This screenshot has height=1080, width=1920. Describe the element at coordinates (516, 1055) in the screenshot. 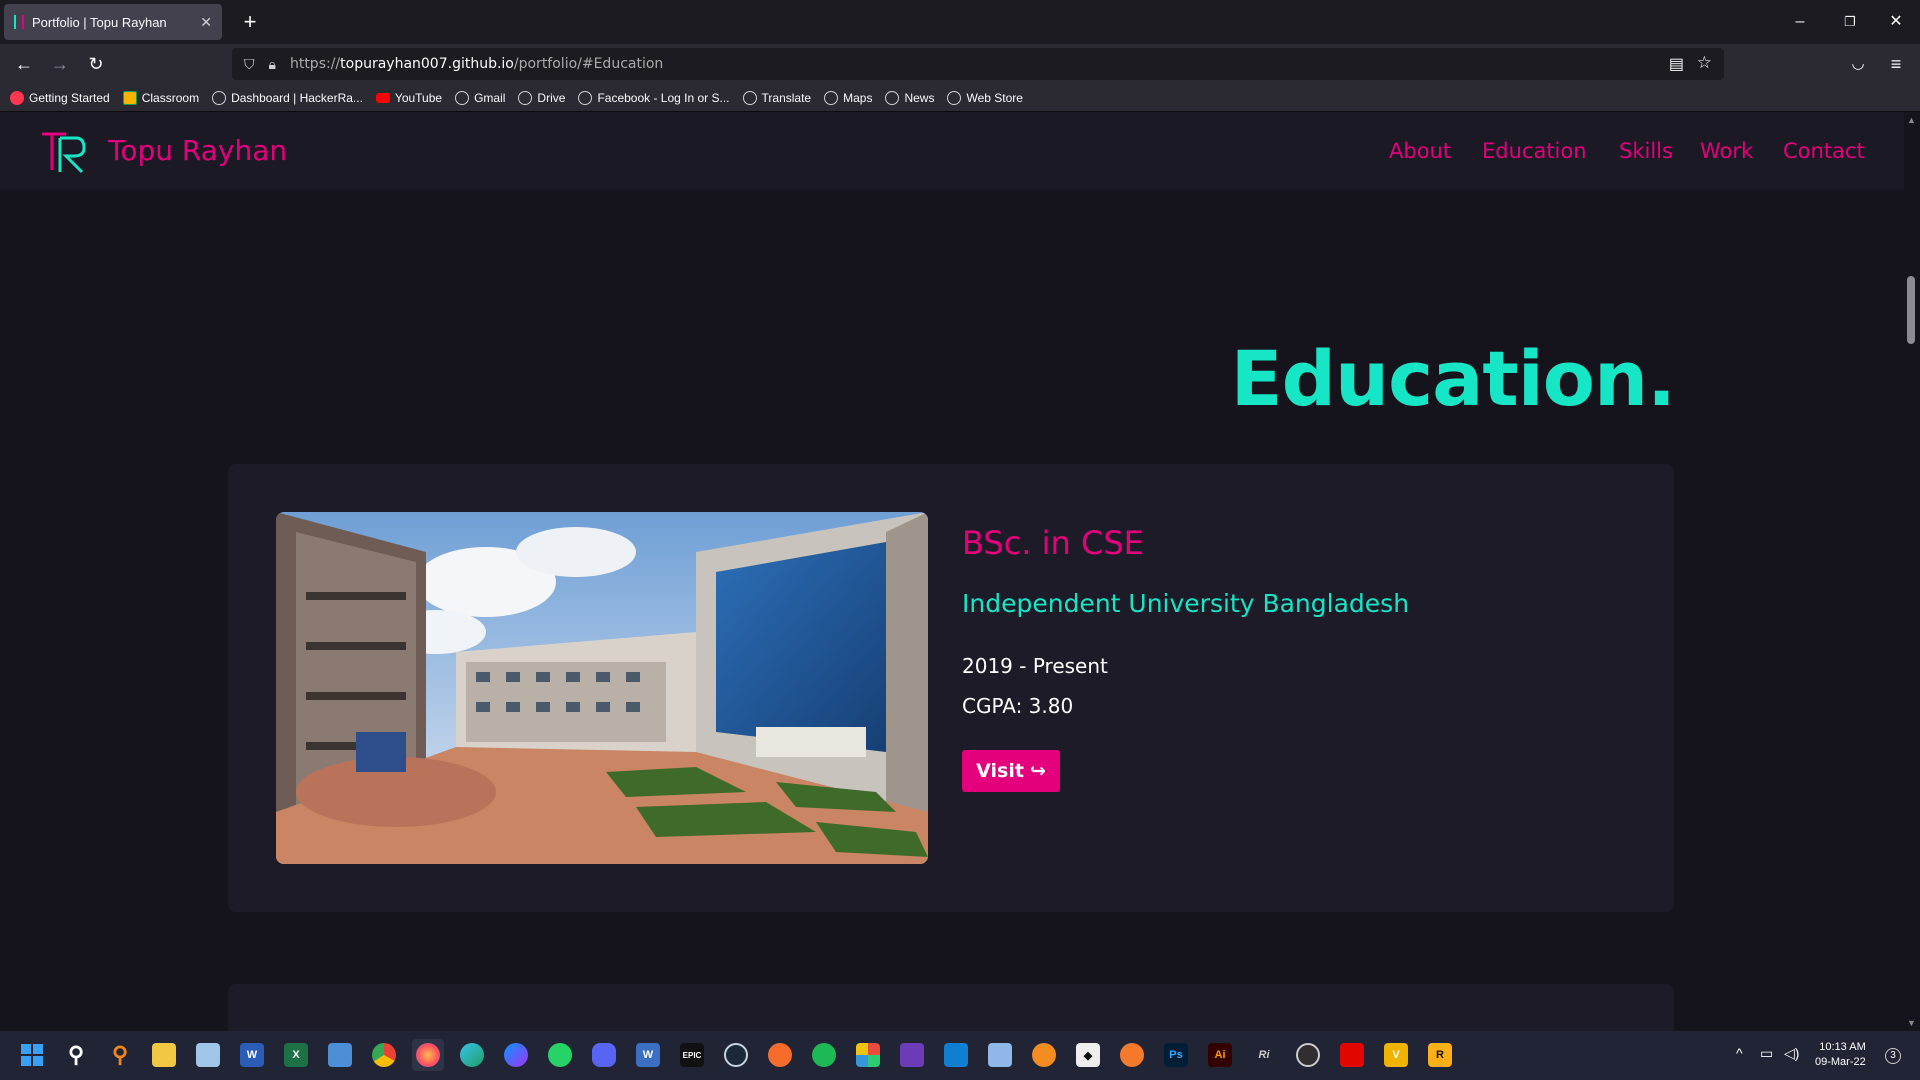

I see `messenger-icon` at that location.